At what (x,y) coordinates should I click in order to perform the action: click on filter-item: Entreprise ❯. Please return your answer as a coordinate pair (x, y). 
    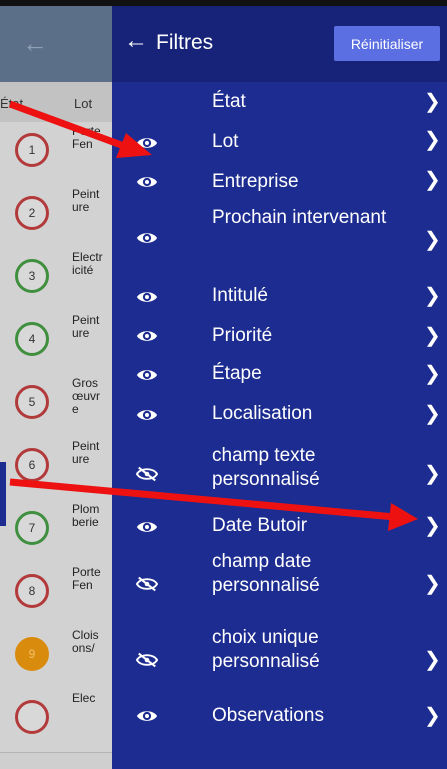
    Looking at the image, I should click on (279, 180).